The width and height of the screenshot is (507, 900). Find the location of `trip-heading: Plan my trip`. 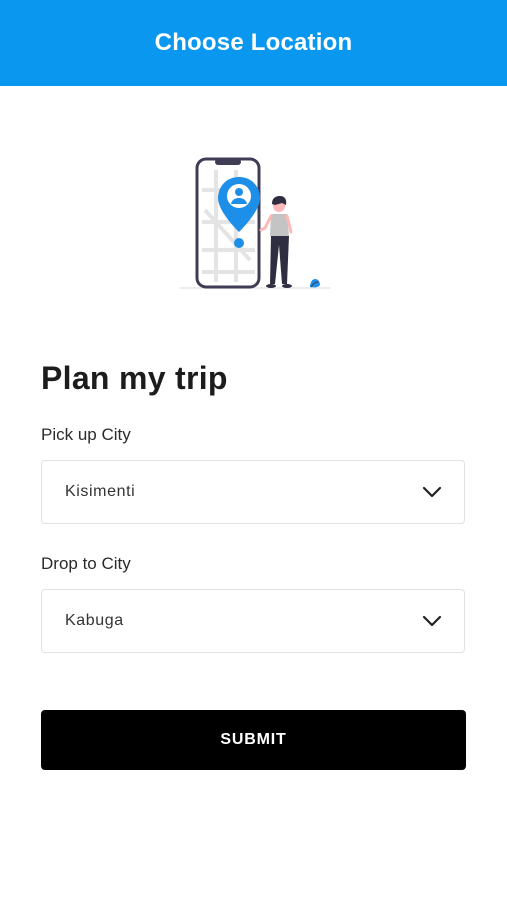

trip-heading: Plan my trip is located at coordinates (134, 378).